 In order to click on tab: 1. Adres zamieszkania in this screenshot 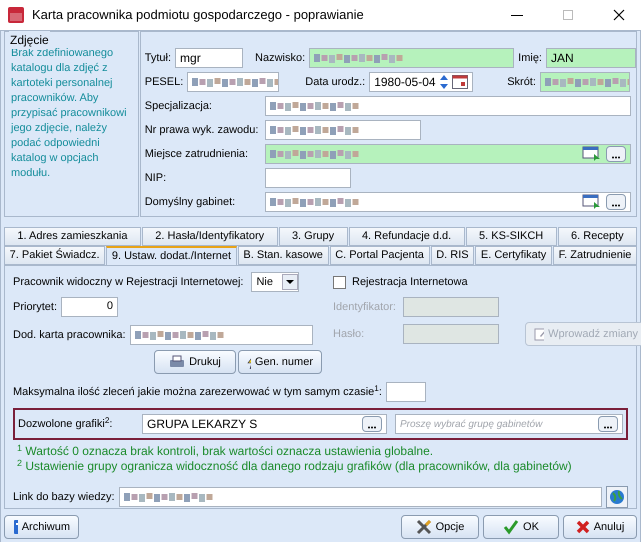, I will do `click(72, 236)`.